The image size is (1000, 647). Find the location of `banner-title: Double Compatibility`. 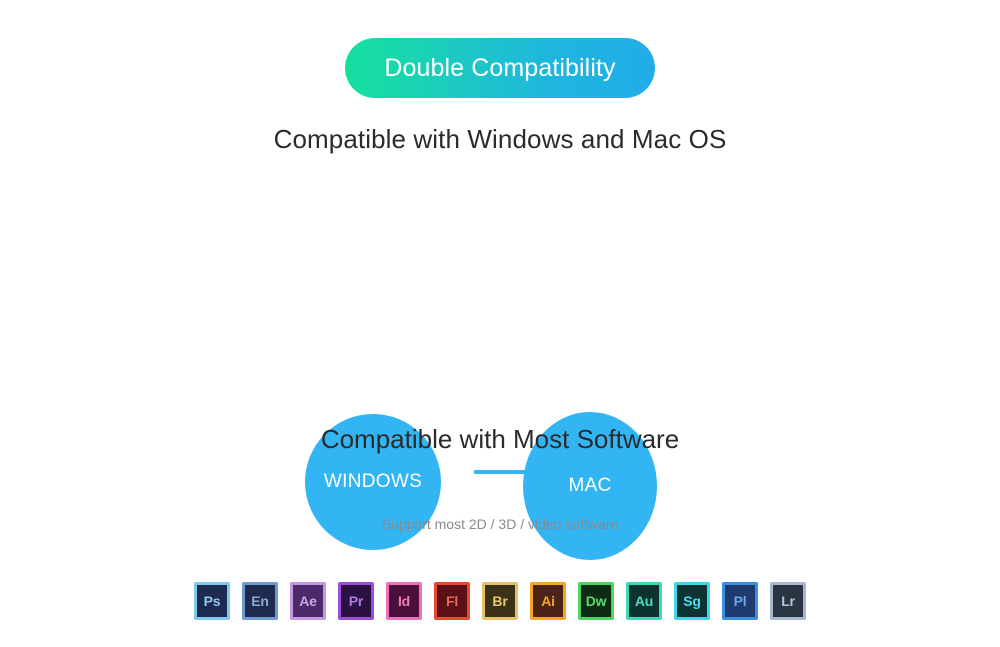

banner-title: Double Compatibility is located at coordinates (500, 67).